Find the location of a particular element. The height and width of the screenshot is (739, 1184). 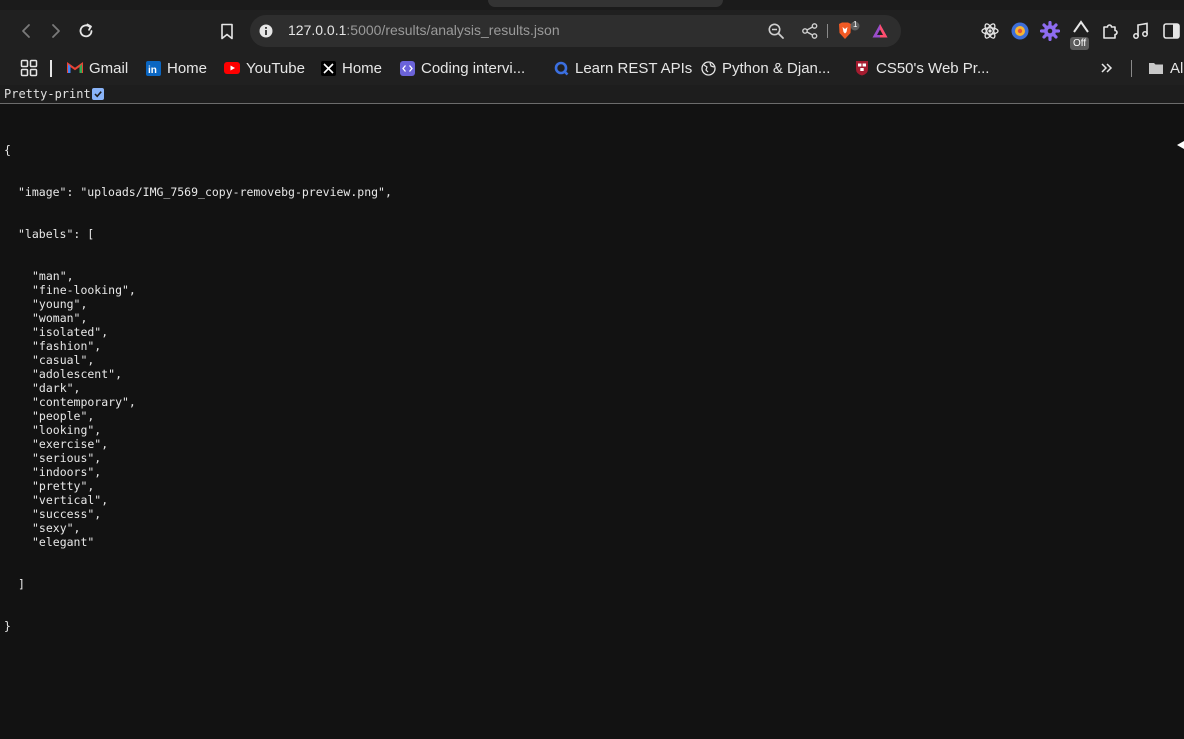

checkmark-icon is located at coordinates (98, 94).